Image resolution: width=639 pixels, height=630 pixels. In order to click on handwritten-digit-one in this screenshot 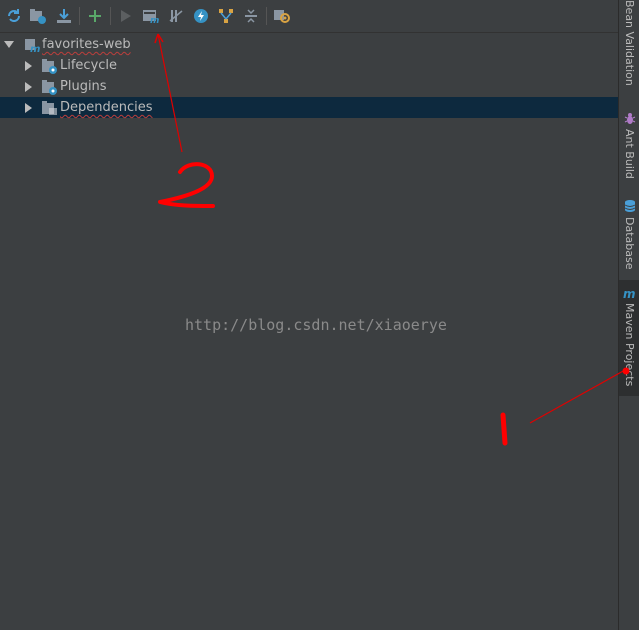, I will do `click(504, 429)`.